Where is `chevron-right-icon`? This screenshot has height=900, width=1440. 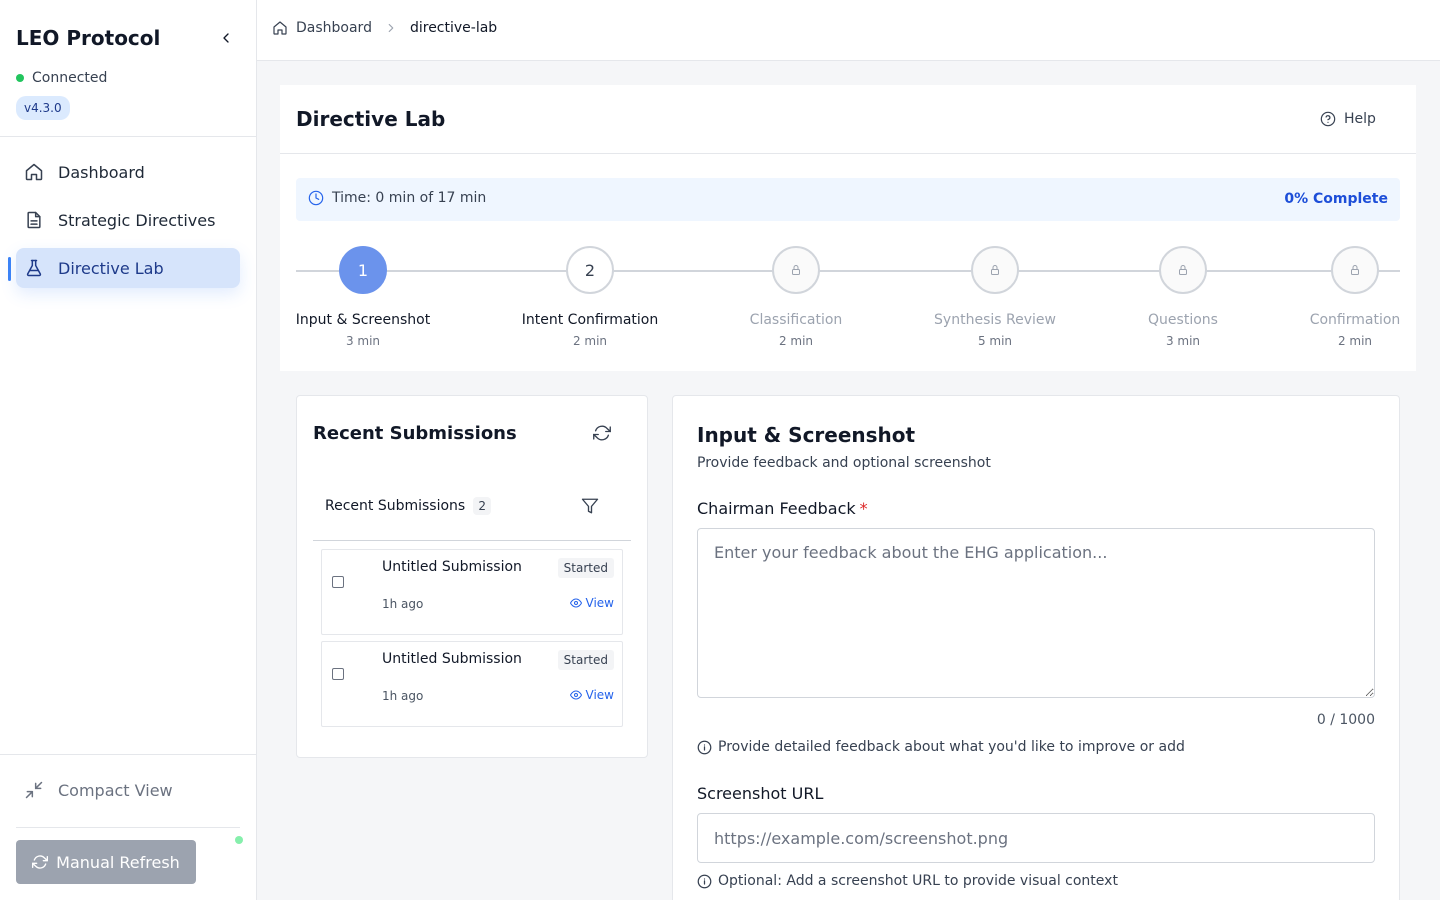
chevron-right-icon is located at coordinates (391, 28).